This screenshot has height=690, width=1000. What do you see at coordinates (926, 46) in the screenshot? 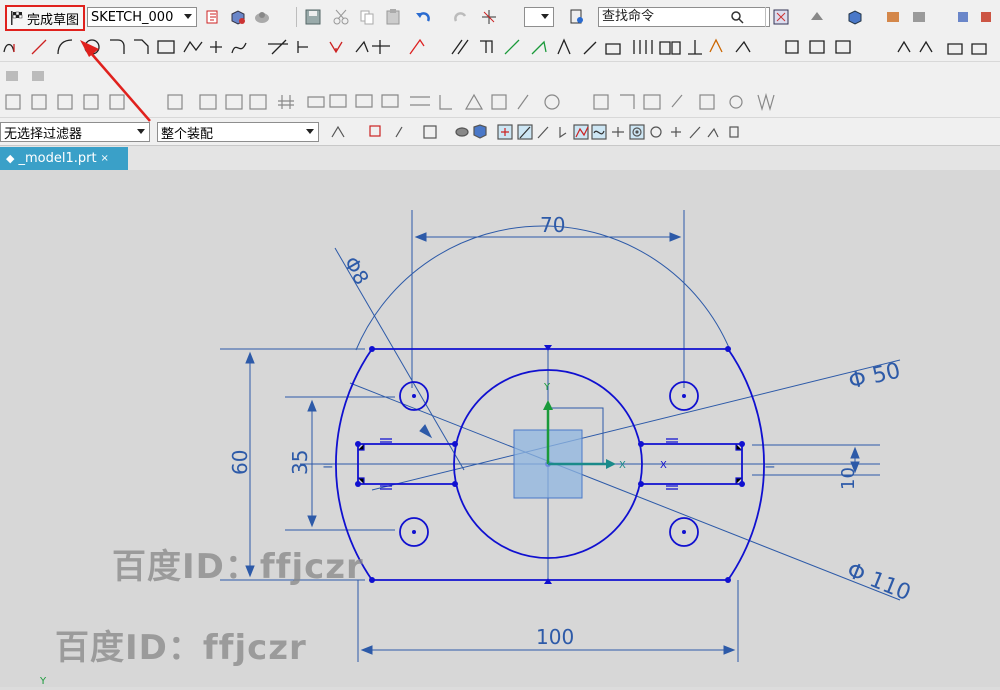
I see `assembly-icon` at bounding box center [926, 46].